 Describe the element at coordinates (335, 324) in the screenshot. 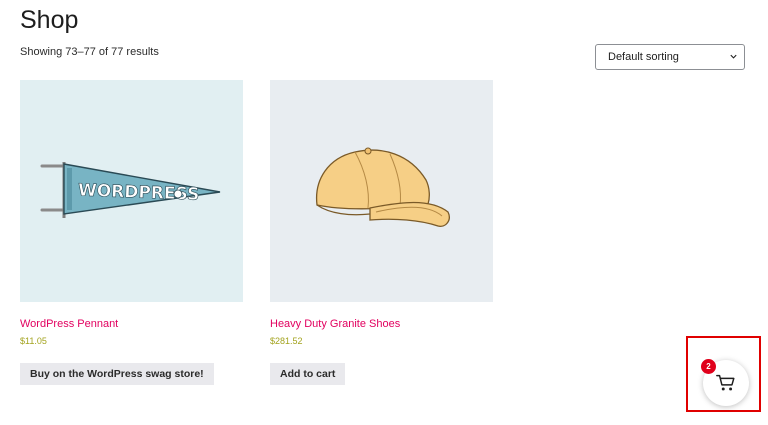

I see `product-name-link: Heavy Duty Granite Shoes` at that location.